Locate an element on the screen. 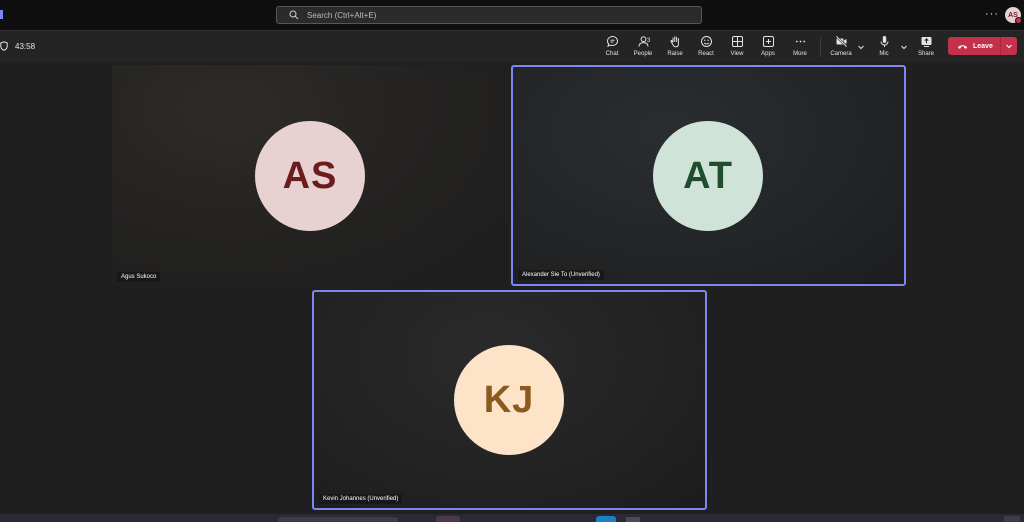 This screenshot has height=522, width=1024. raise-label: Raise is located at coordinates (675, 54).